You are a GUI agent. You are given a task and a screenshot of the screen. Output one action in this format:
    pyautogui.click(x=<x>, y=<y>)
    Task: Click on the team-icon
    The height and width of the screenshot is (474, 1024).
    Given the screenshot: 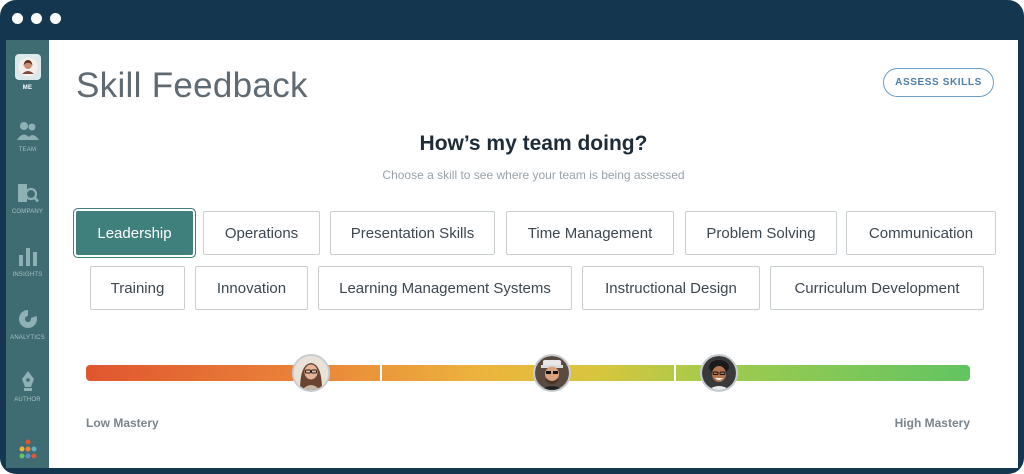 What is the action you would take?
    pyautogui.click(x=27, y=131)
    